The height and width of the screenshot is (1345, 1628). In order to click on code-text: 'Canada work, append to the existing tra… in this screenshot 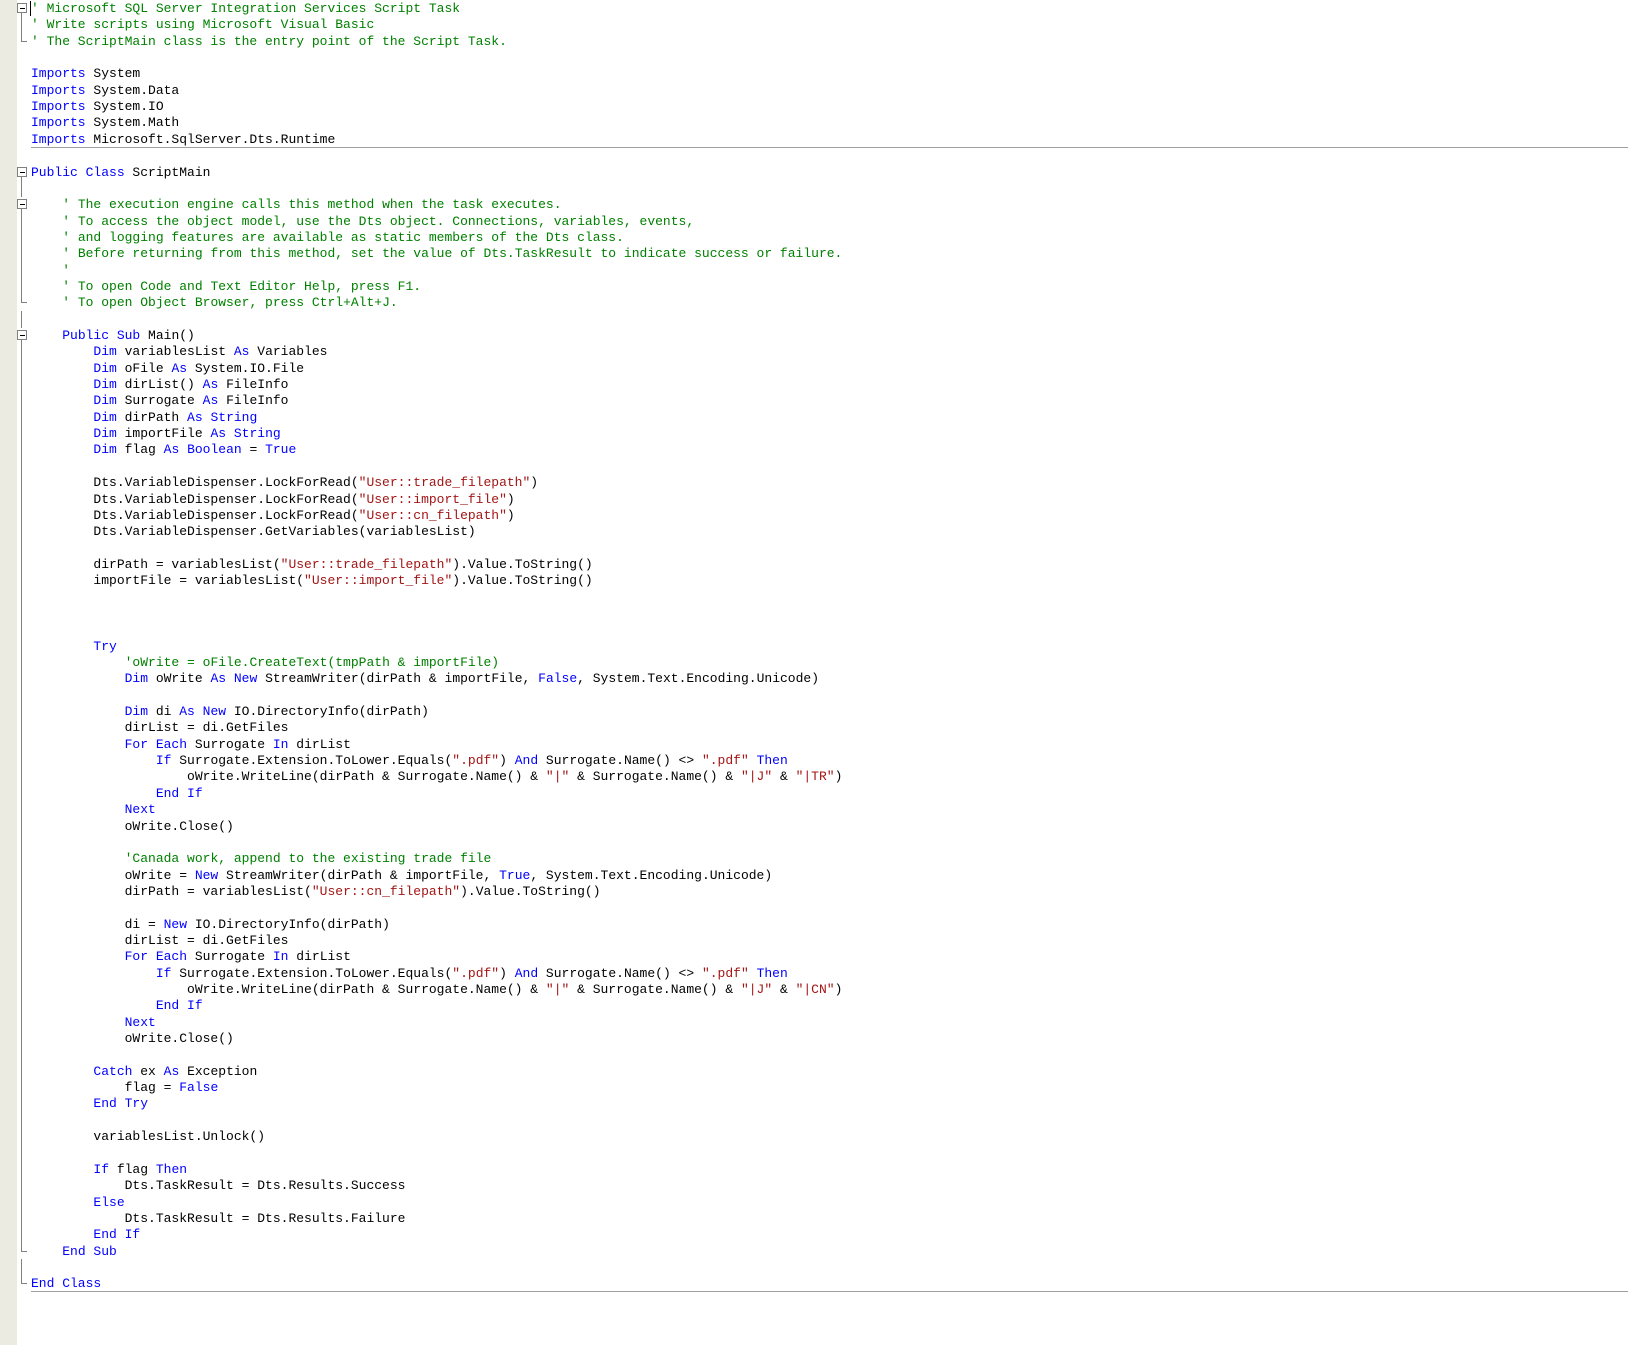, I will do `click(261, 858)`.